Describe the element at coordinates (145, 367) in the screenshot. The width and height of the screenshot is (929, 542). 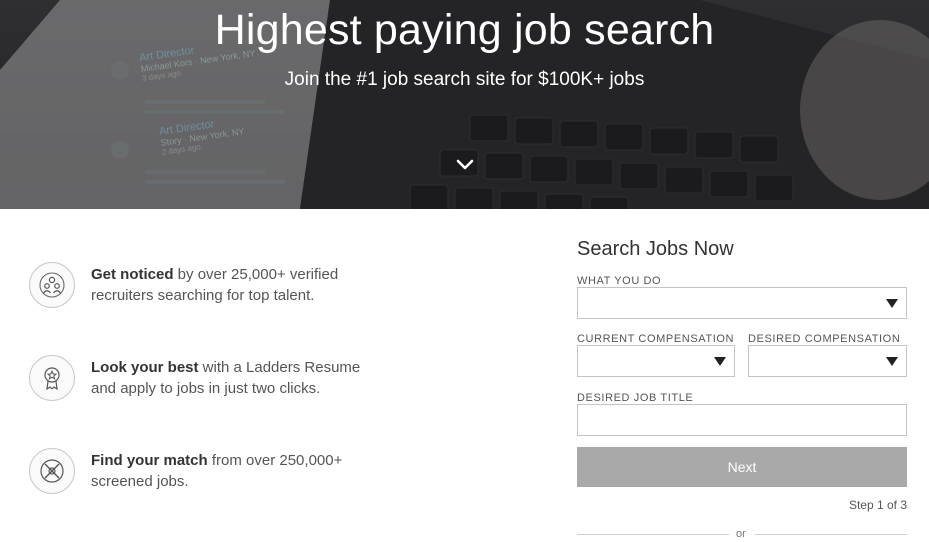
I see `feature-bold: Look your best` at that location.